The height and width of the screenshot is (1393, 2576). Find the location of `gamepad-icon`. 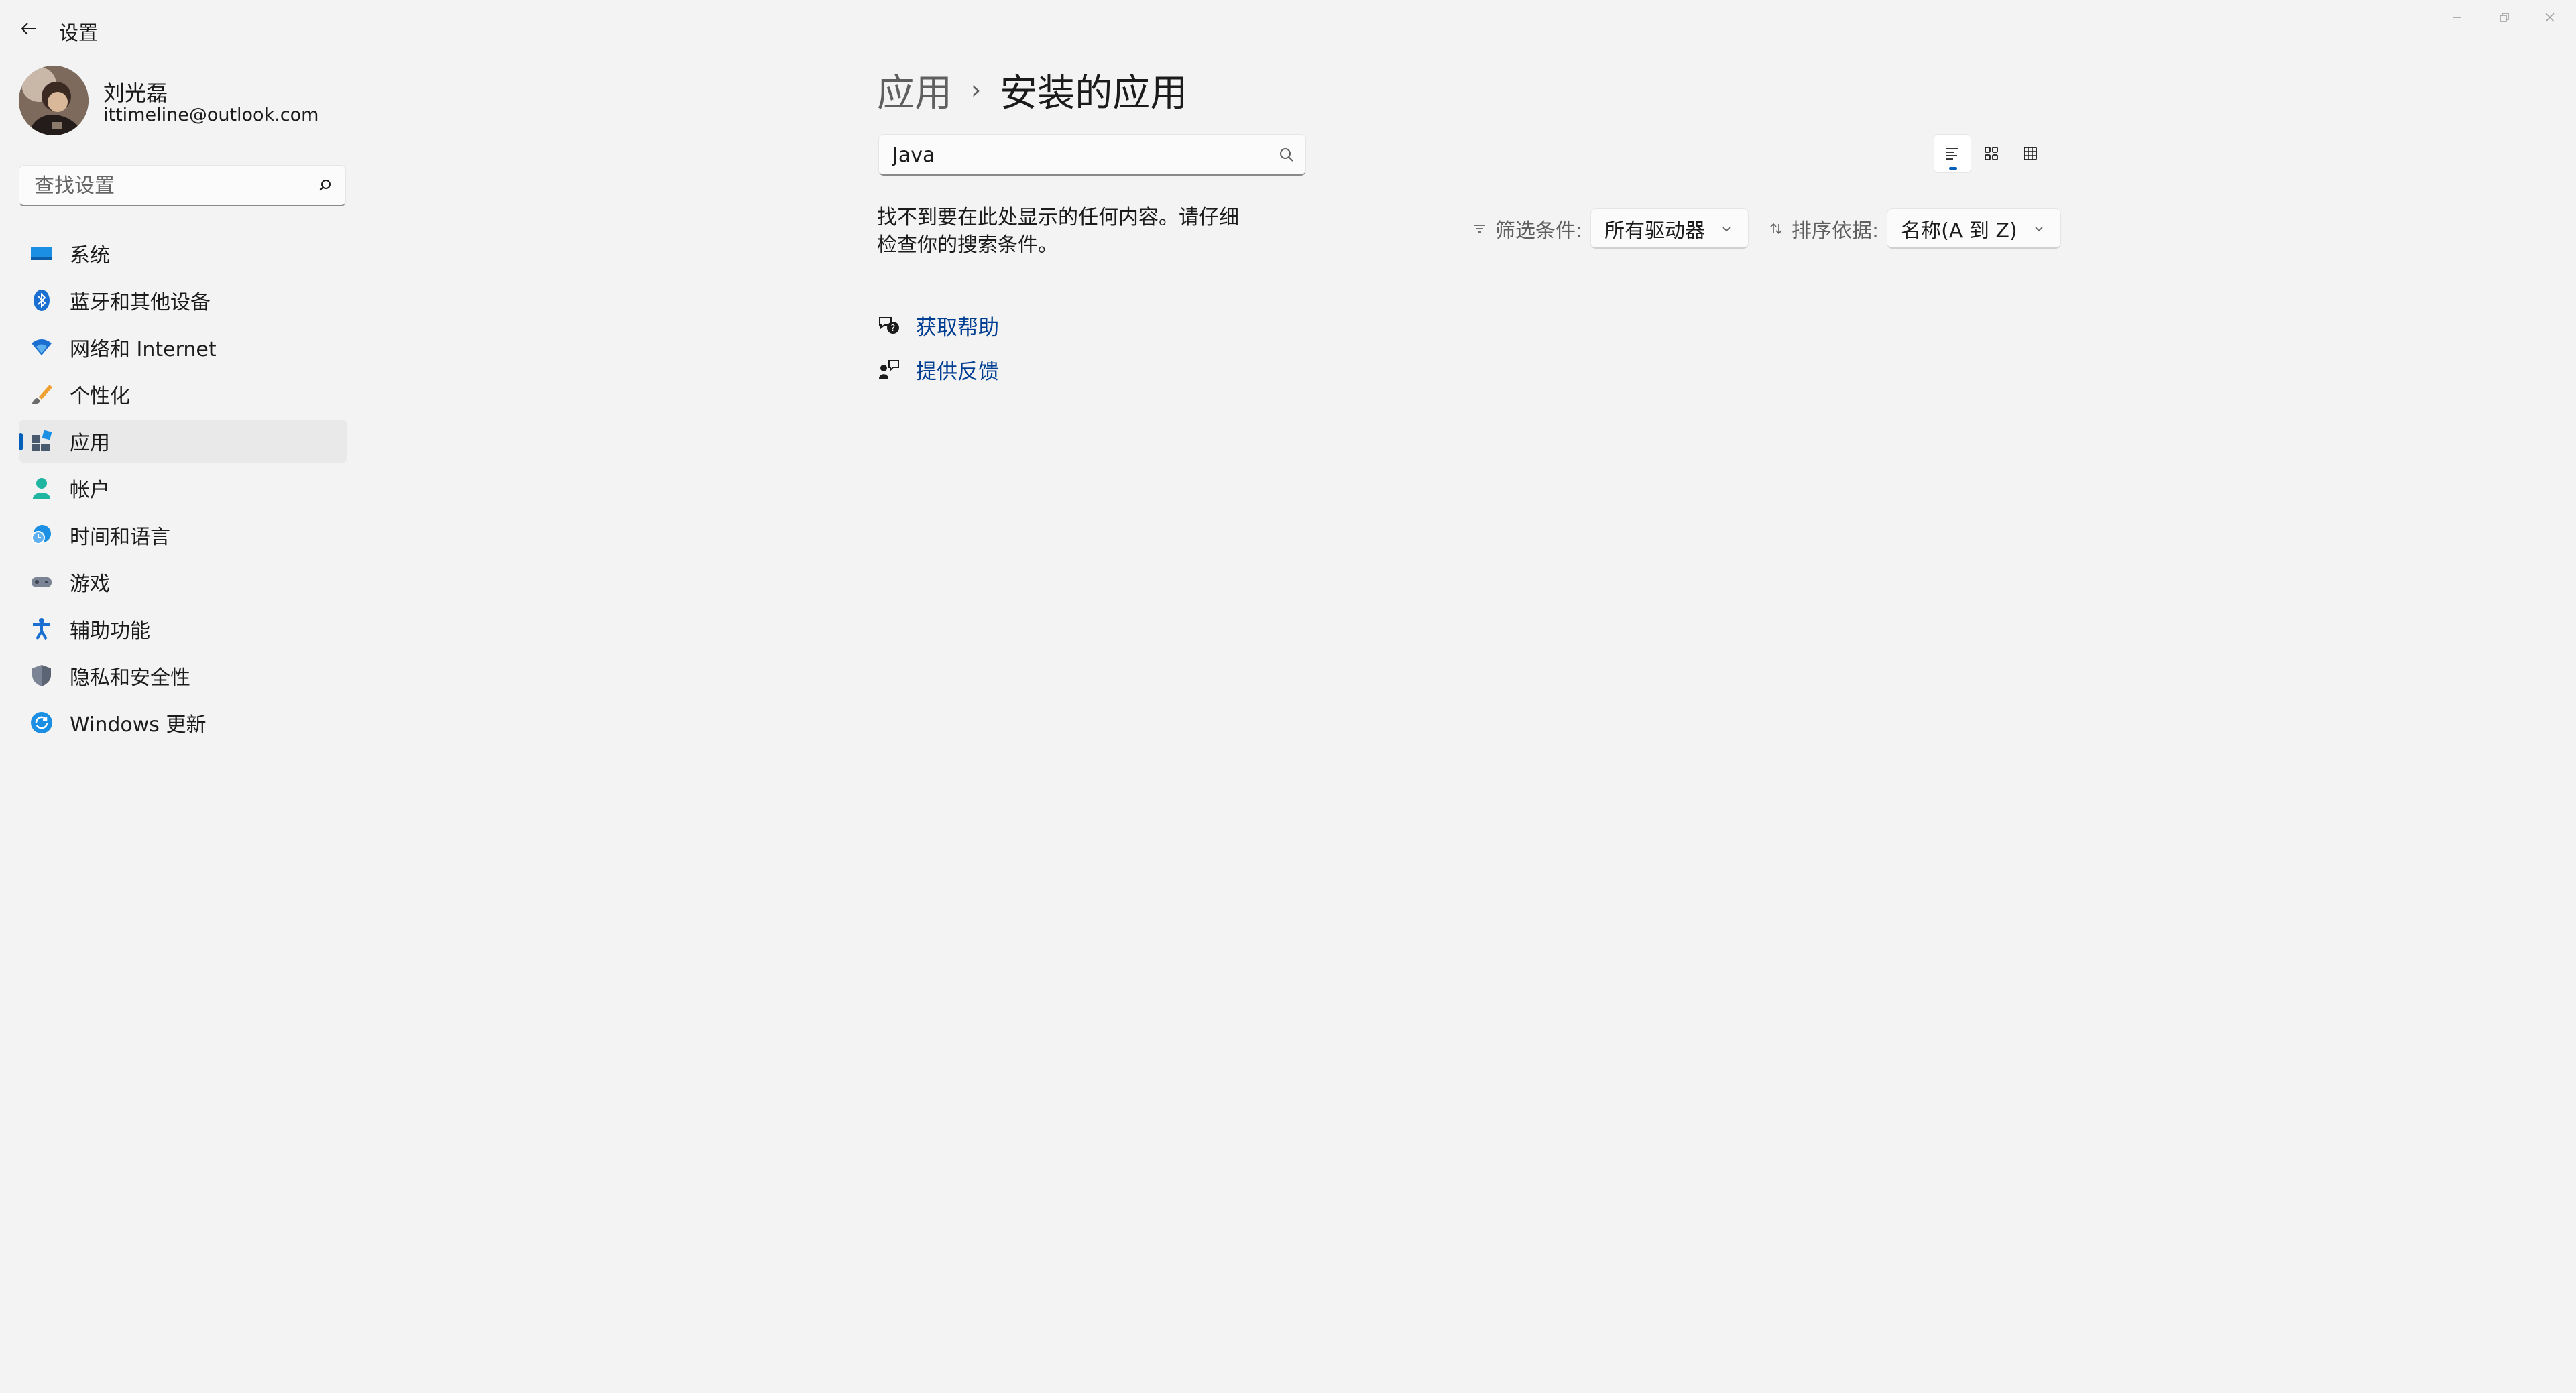

gamepad-icon is located at coordinates (41, 581).